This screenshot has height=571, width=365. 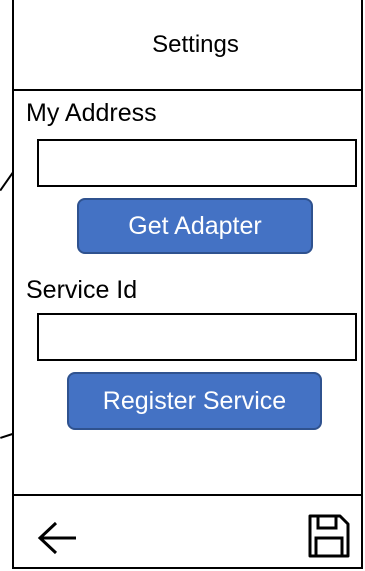 What do you see at coordinates (82, 290) in the screenshot?
I see `service-id-label: Service Id` at bounding box center [82, 290].